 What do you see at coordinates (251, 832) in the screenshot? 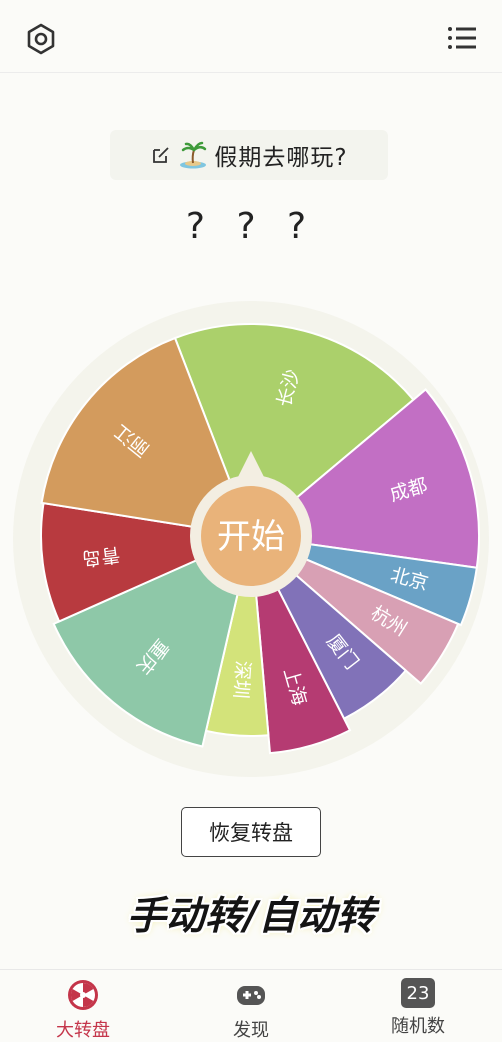
I see `restore-wheel-button: 恢复转盘` at bounding box center [251, 832].